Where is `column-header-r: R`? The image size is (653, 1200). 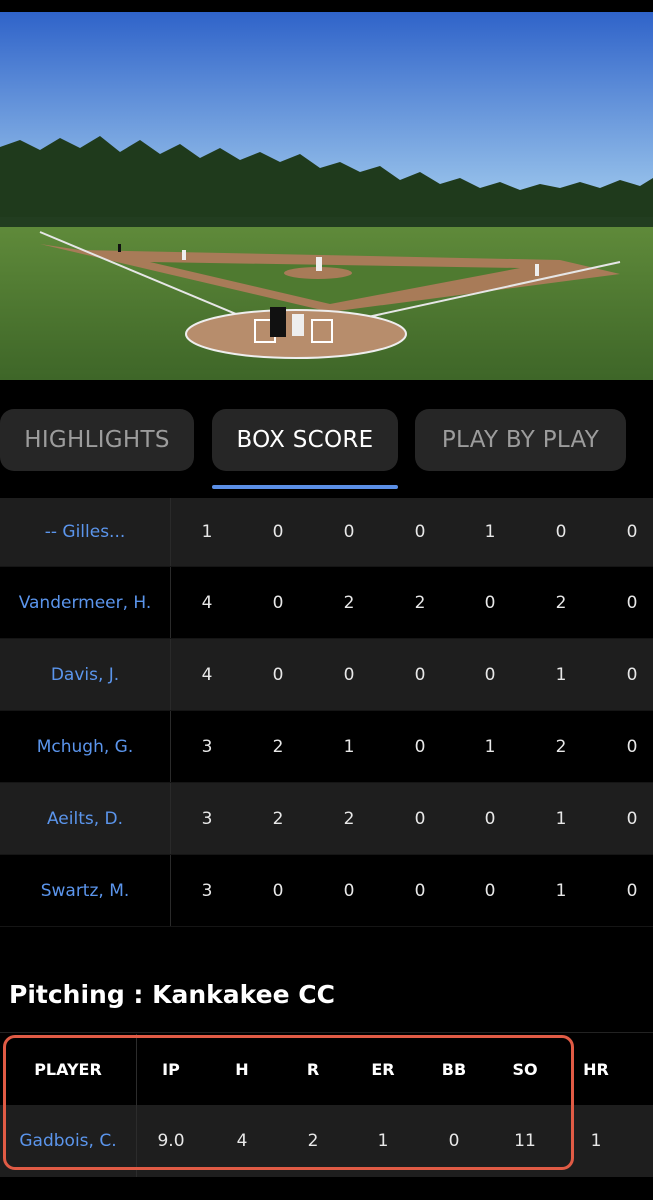 column-header-r: R is located at coordinates (313, 1069).